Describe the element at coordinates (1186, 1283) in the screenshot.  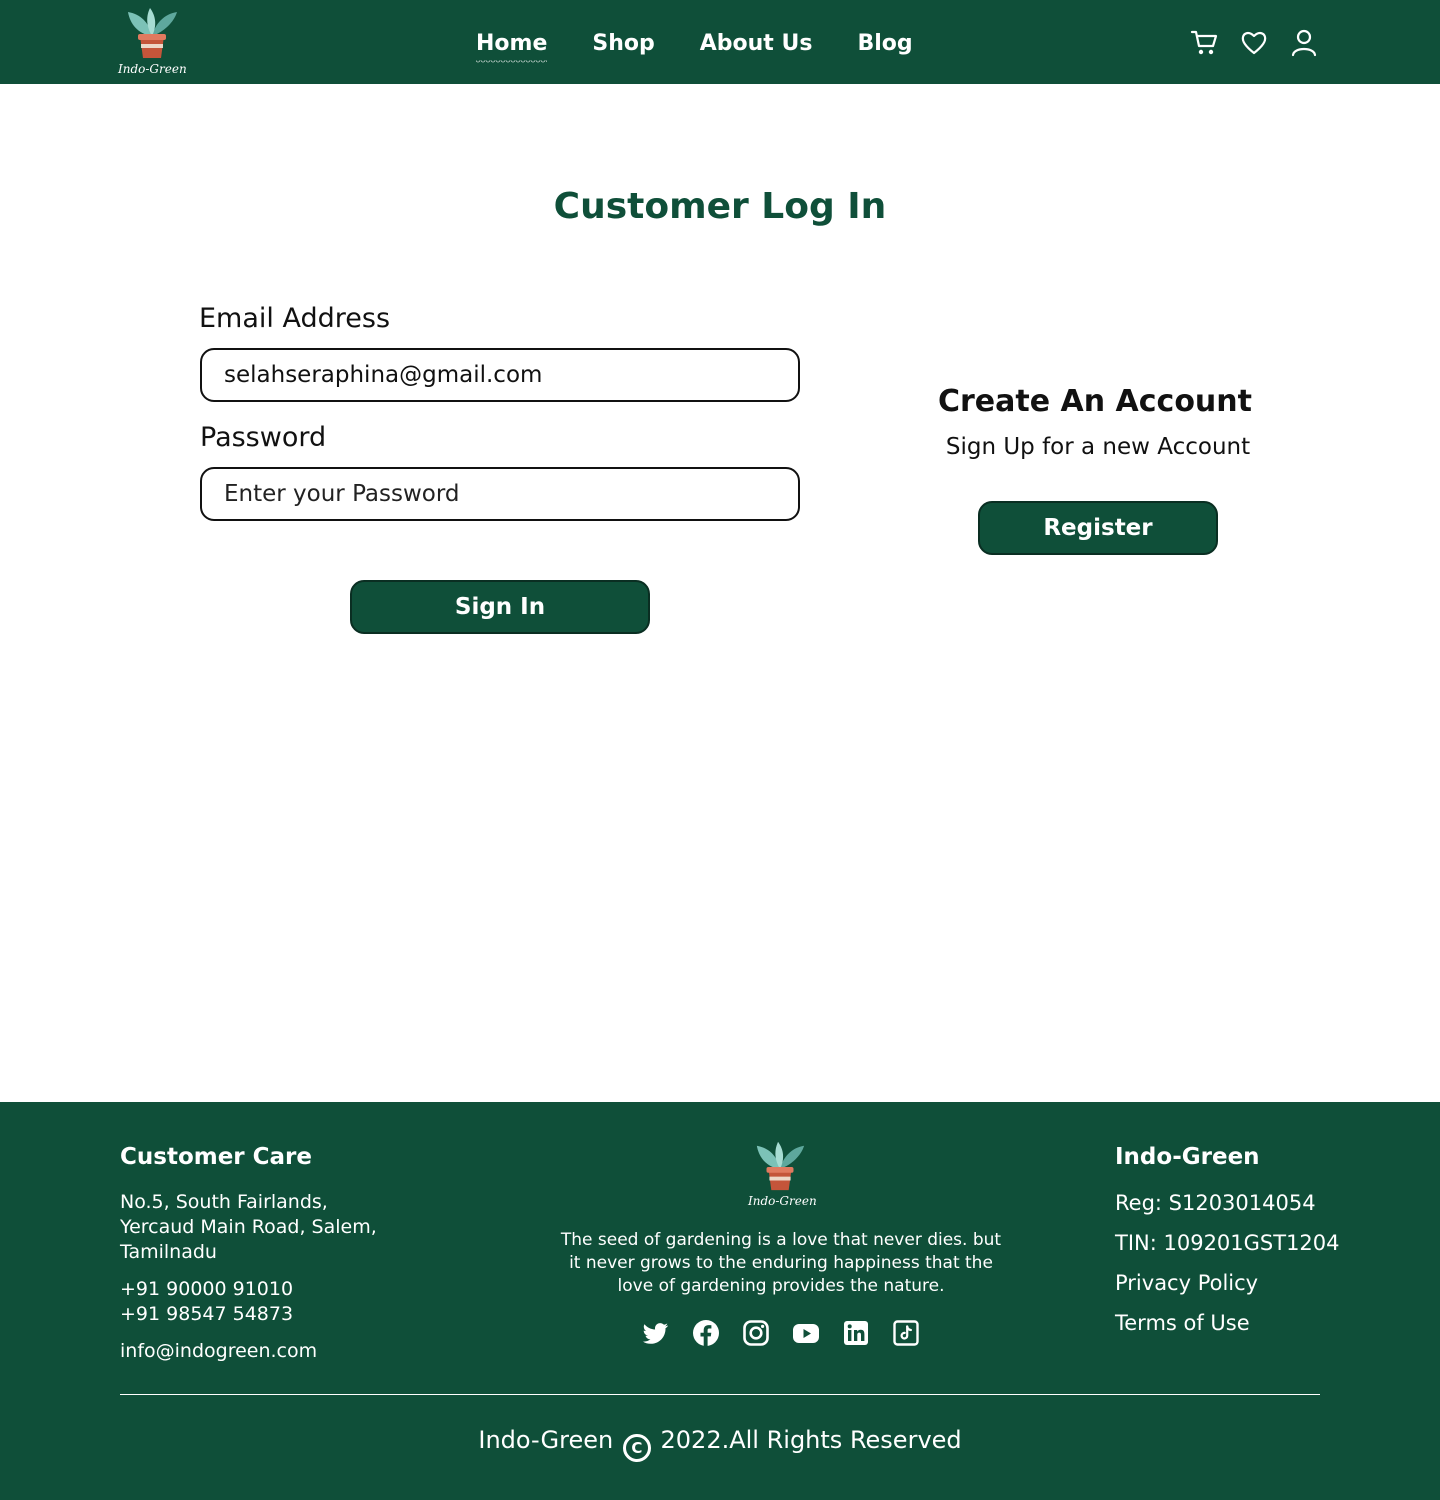
I see `privacy-policy-link: Privacy Policy` at that location.